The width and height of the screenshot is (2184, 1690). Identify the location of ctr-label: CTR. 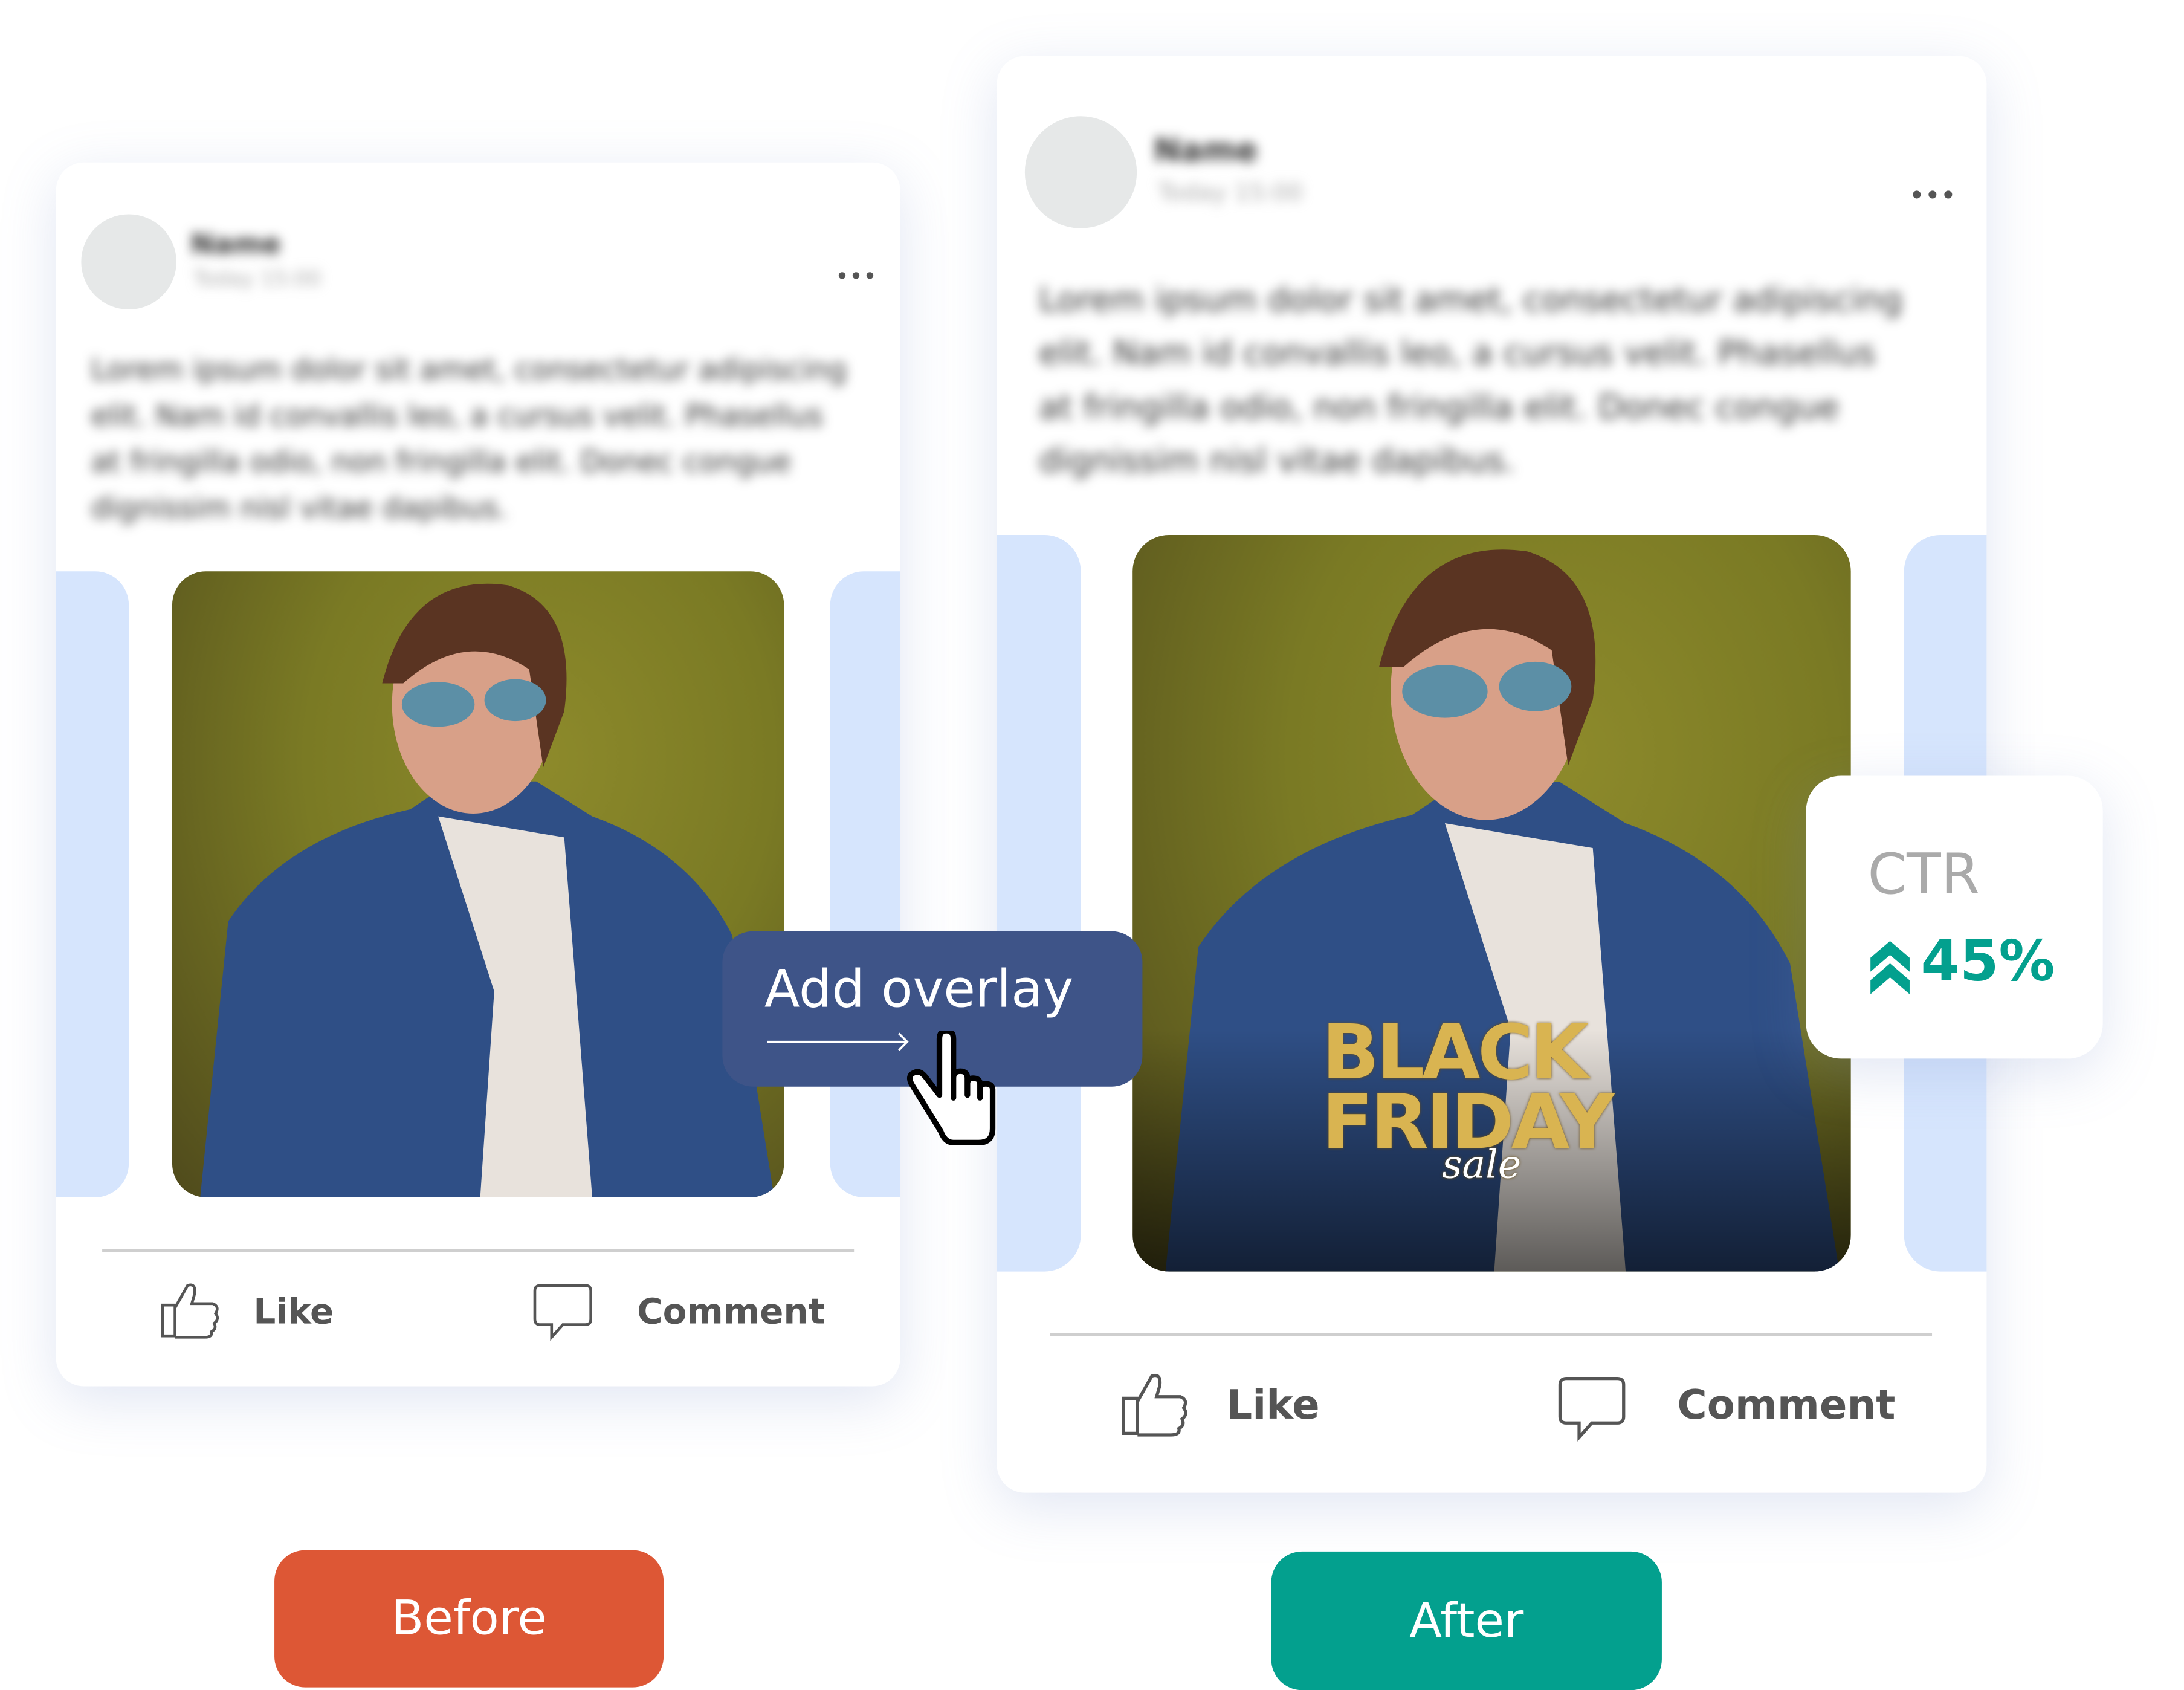
(1923, 875).